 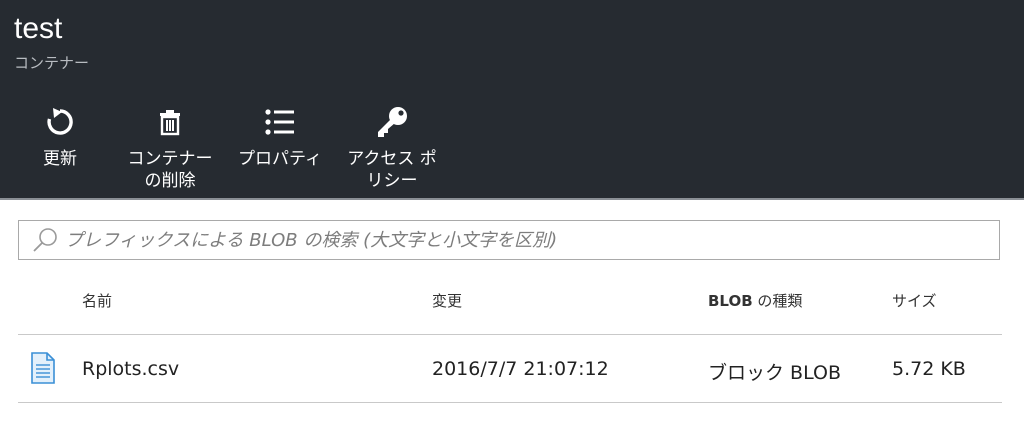 What do you see at coordinates (280, 159) in the screenshot?
I see `properties-label: プロパティ` at bounding box center [280, 159].